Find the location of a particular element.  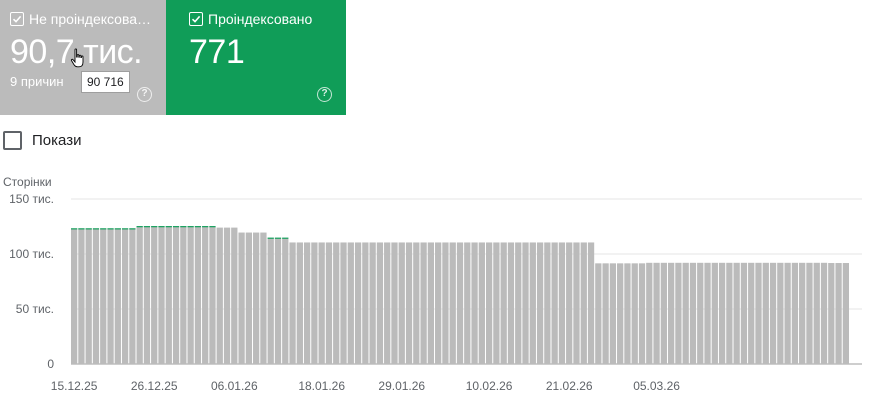

indexed-label: Проіндексовано is located at coordinates (260, 19).